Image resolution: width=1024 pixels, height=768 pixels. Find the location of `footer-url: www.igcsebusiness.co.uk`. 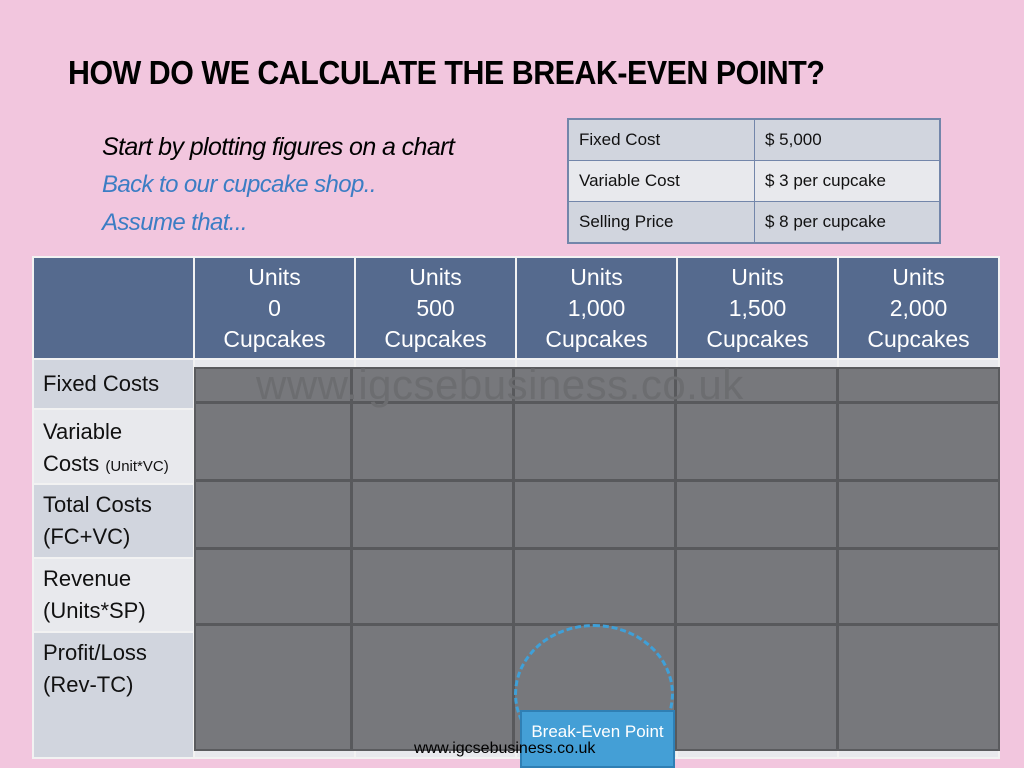

footer-url: www.igcsebusiness.co.uk is located at coordinates (505, 748).